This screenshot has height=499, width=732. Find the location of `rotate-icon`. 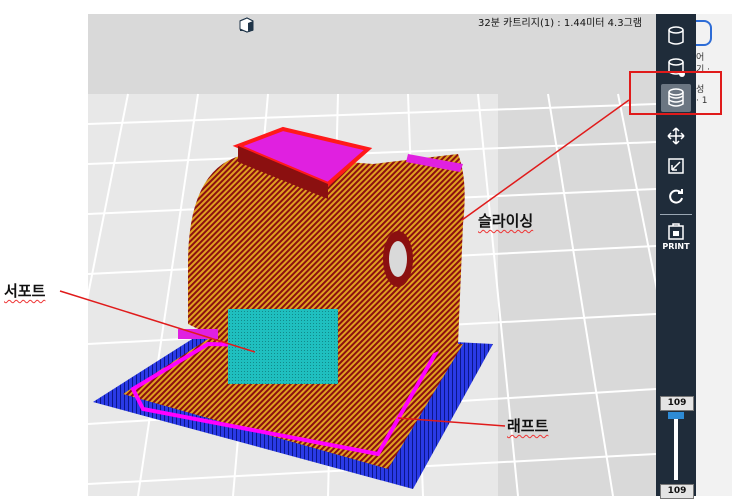

rotate-icon is located at coordinates (676, 196).